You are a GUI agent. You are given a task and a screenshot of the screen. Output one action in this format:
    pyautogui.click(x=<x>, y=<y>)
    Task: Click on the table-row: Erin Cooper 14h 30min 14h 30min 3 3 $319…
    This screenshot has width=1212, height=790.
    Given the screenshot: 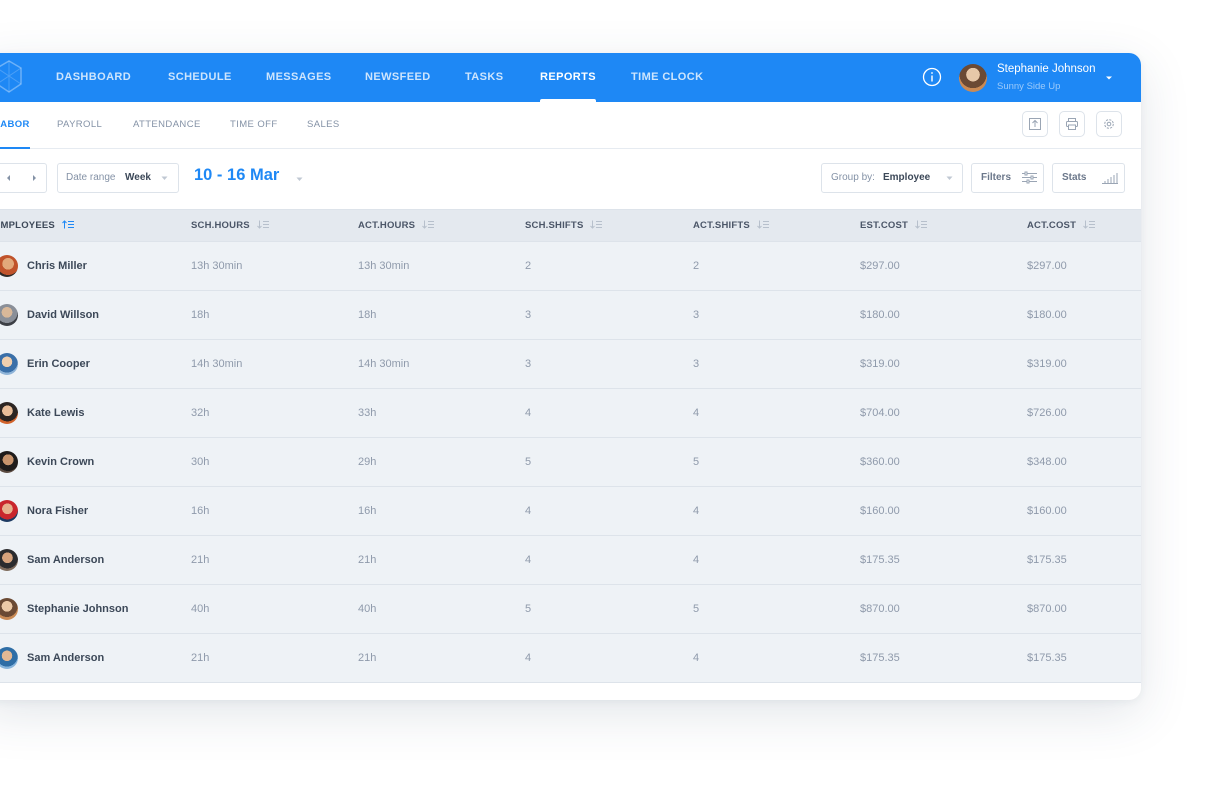 What is the action you would take?
    pyautogui.click(x=570, y=364)
    